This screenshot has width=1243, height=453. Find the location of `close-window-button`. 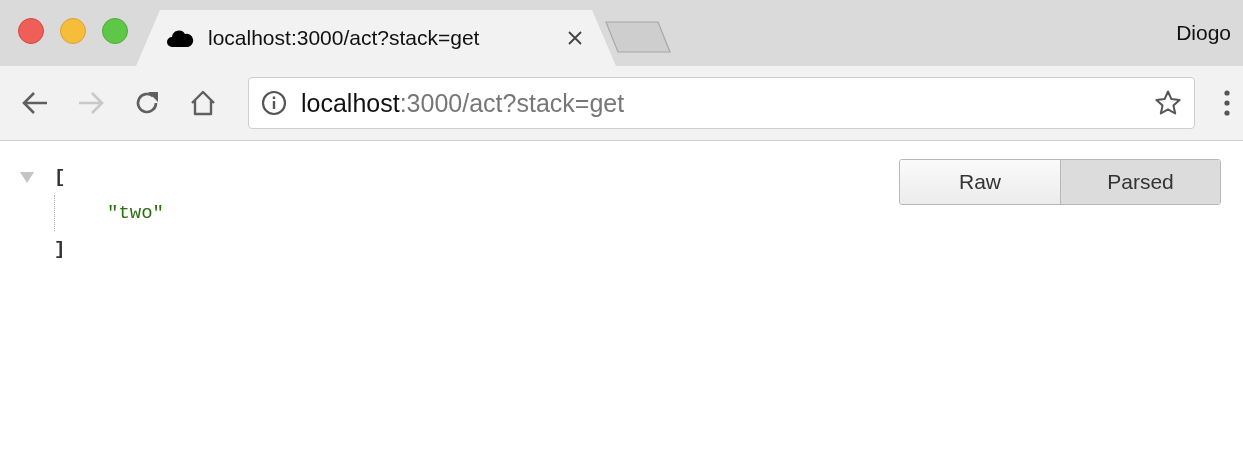

close-window-button is located at coordinates (31, 31).